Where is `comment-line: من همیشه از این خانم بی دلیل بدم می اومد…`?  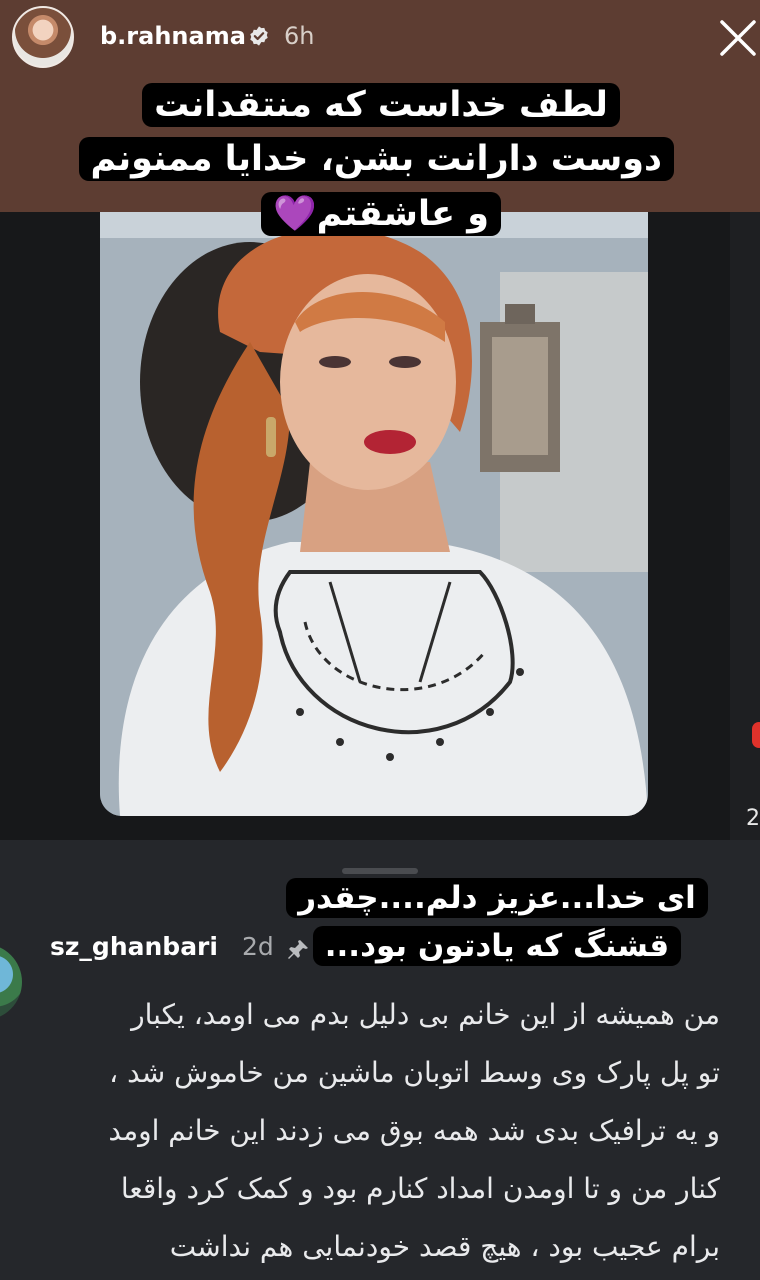
comment-line: من همیشه از این خانم بی دلیل بدم می اومد… is located at coordinates (425, 1014).